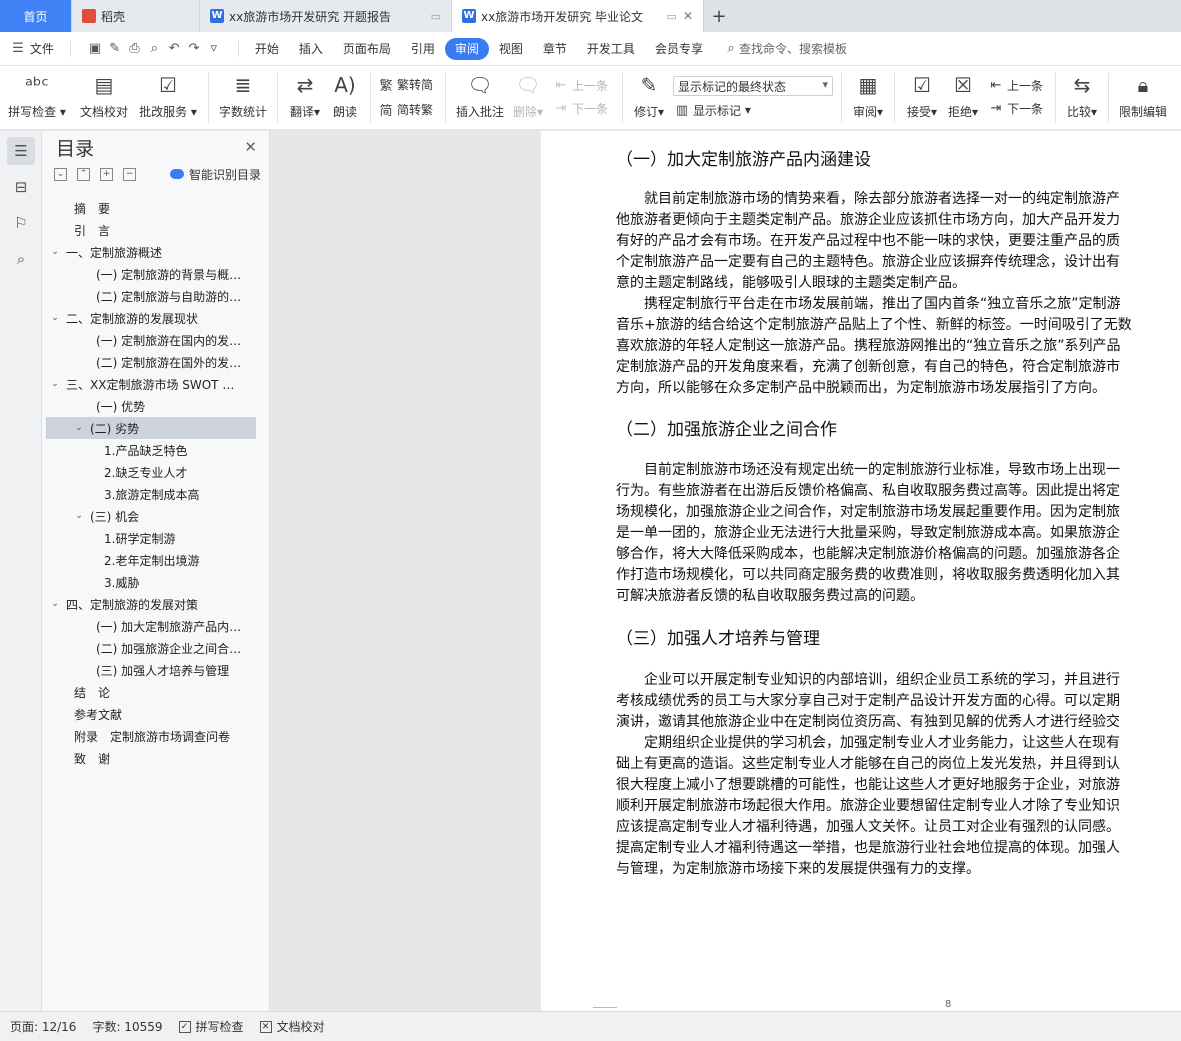 Image resolution: width=1181 pixels, height=1041 pixels. Describe the element at coordinates (151, 604) in the screenshot. I see `toc-item: ⌄ 四、定制旅游的发展对策` at that location.